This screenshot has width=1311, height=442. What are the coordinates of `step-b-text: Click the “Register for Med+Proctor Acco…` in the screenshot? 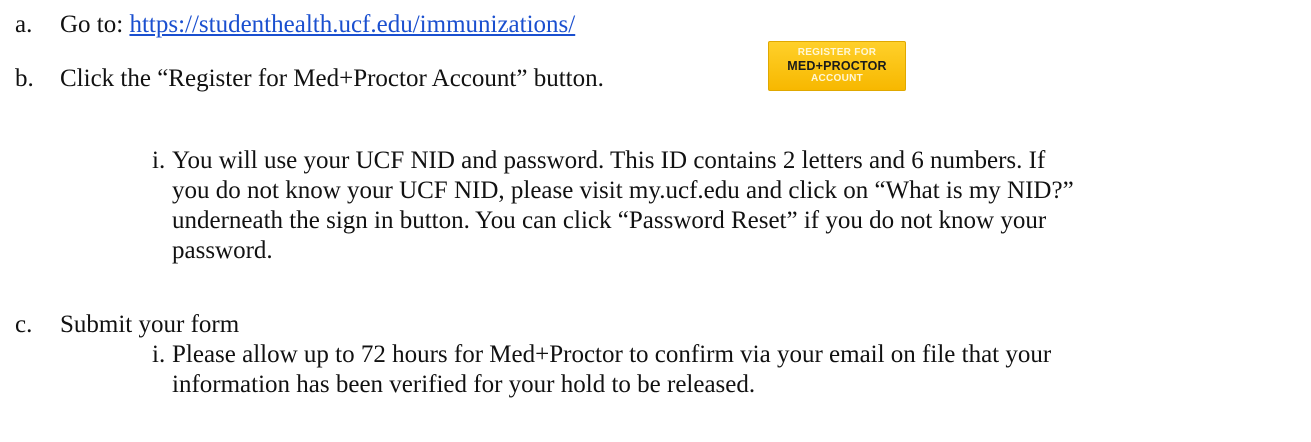 It's located at (332, 78).